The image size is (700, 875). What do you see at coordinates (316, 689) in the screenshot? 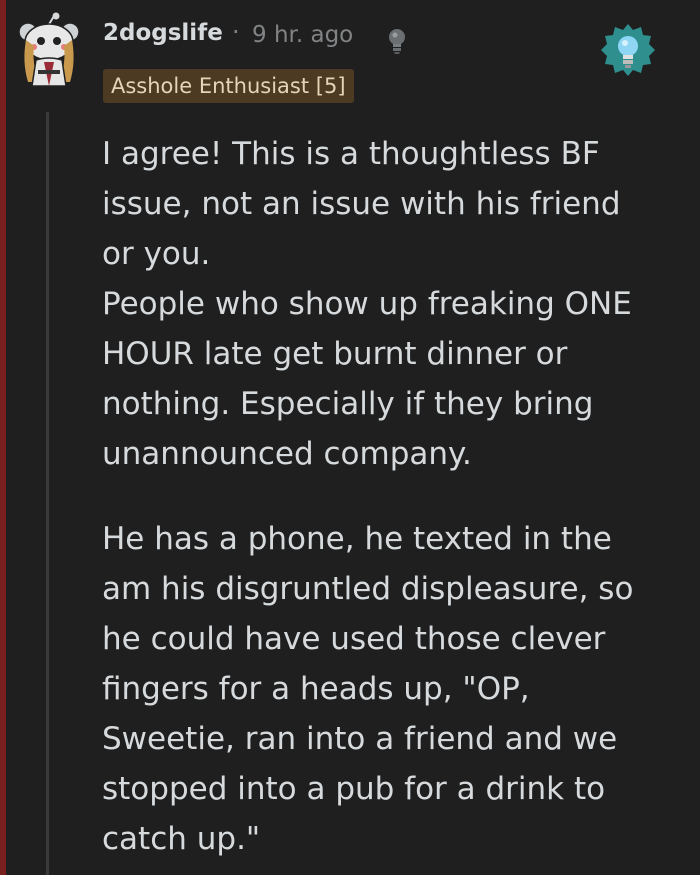
I see `comment-line: fingers for a heads up, "OP,` at bounding box center [316, 689].